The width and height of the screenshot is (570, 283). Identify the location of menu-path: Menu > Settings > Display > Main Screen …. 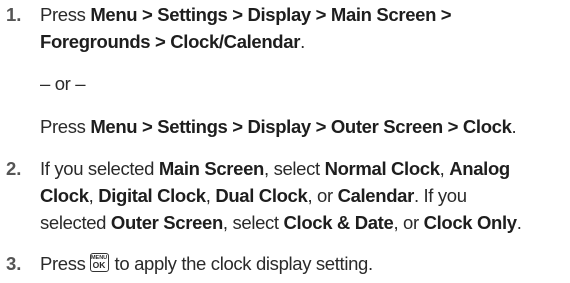
(271, 14).